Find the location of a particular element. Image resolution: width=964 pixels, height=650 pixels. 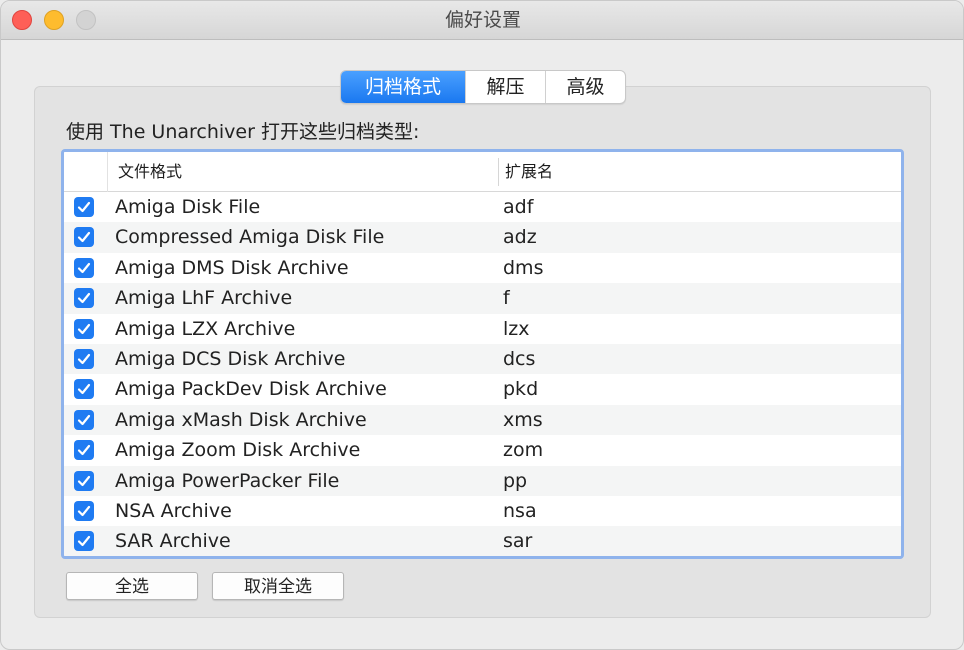

row-extension: nsa is located at coordinates (520, 510).